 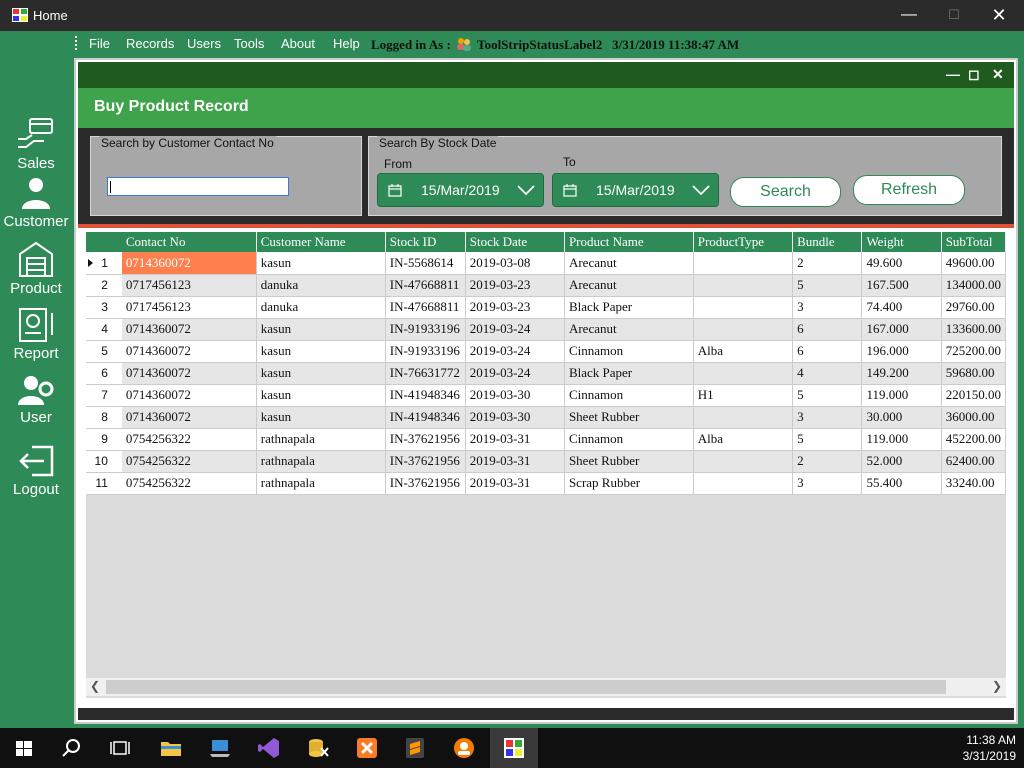 I want to click on table-cell: 36000.00, so click(x=973, y=417).